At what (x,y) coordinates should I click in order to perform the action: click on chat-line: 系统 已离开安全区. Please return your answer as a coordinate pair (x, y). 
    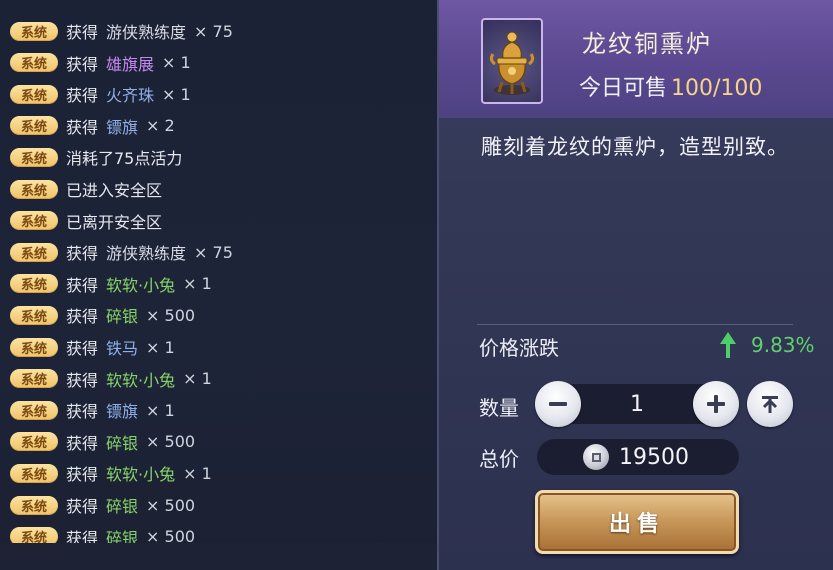
    Looking at the image, I should click on (86, 221).